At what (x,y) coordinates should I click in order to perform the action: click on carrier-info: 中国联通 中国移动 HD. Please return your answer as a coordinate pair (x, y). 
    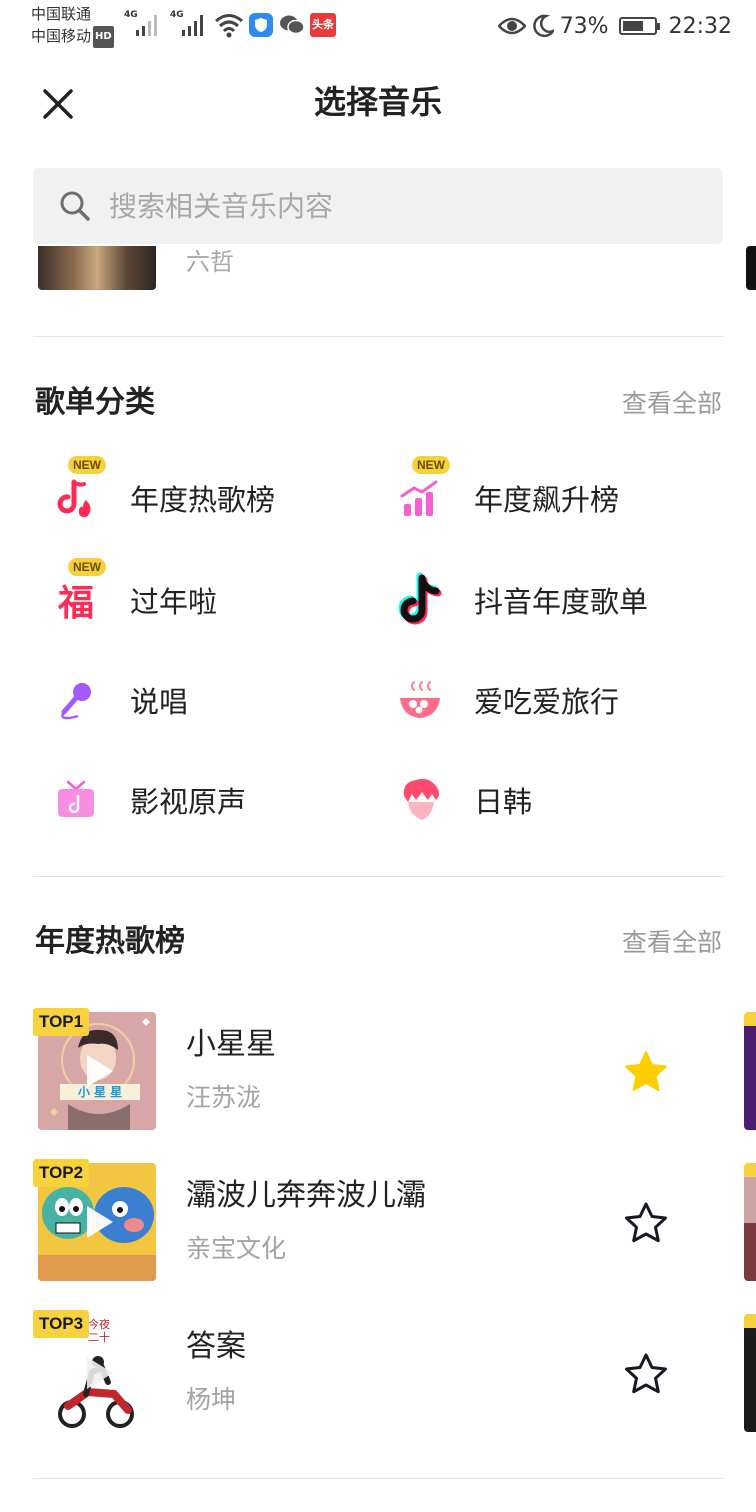
    Looking at the image, I should click on (72, 25).